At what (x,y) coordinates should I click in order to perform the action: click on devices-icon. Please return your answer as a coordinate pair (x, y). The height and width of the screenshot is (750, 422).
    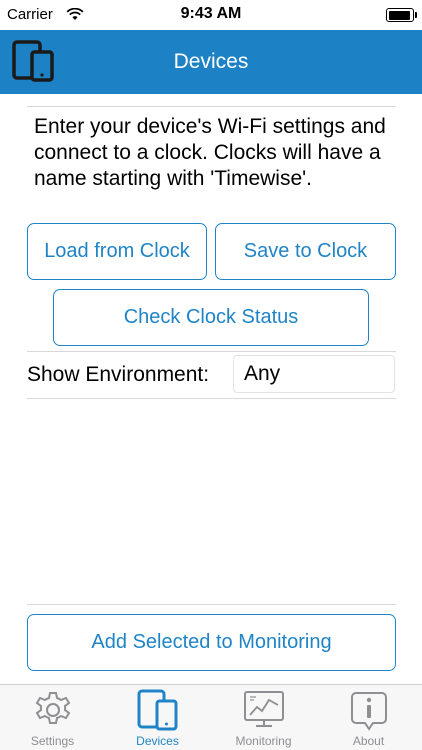
    Looking at the image, I should click on (157, 710).